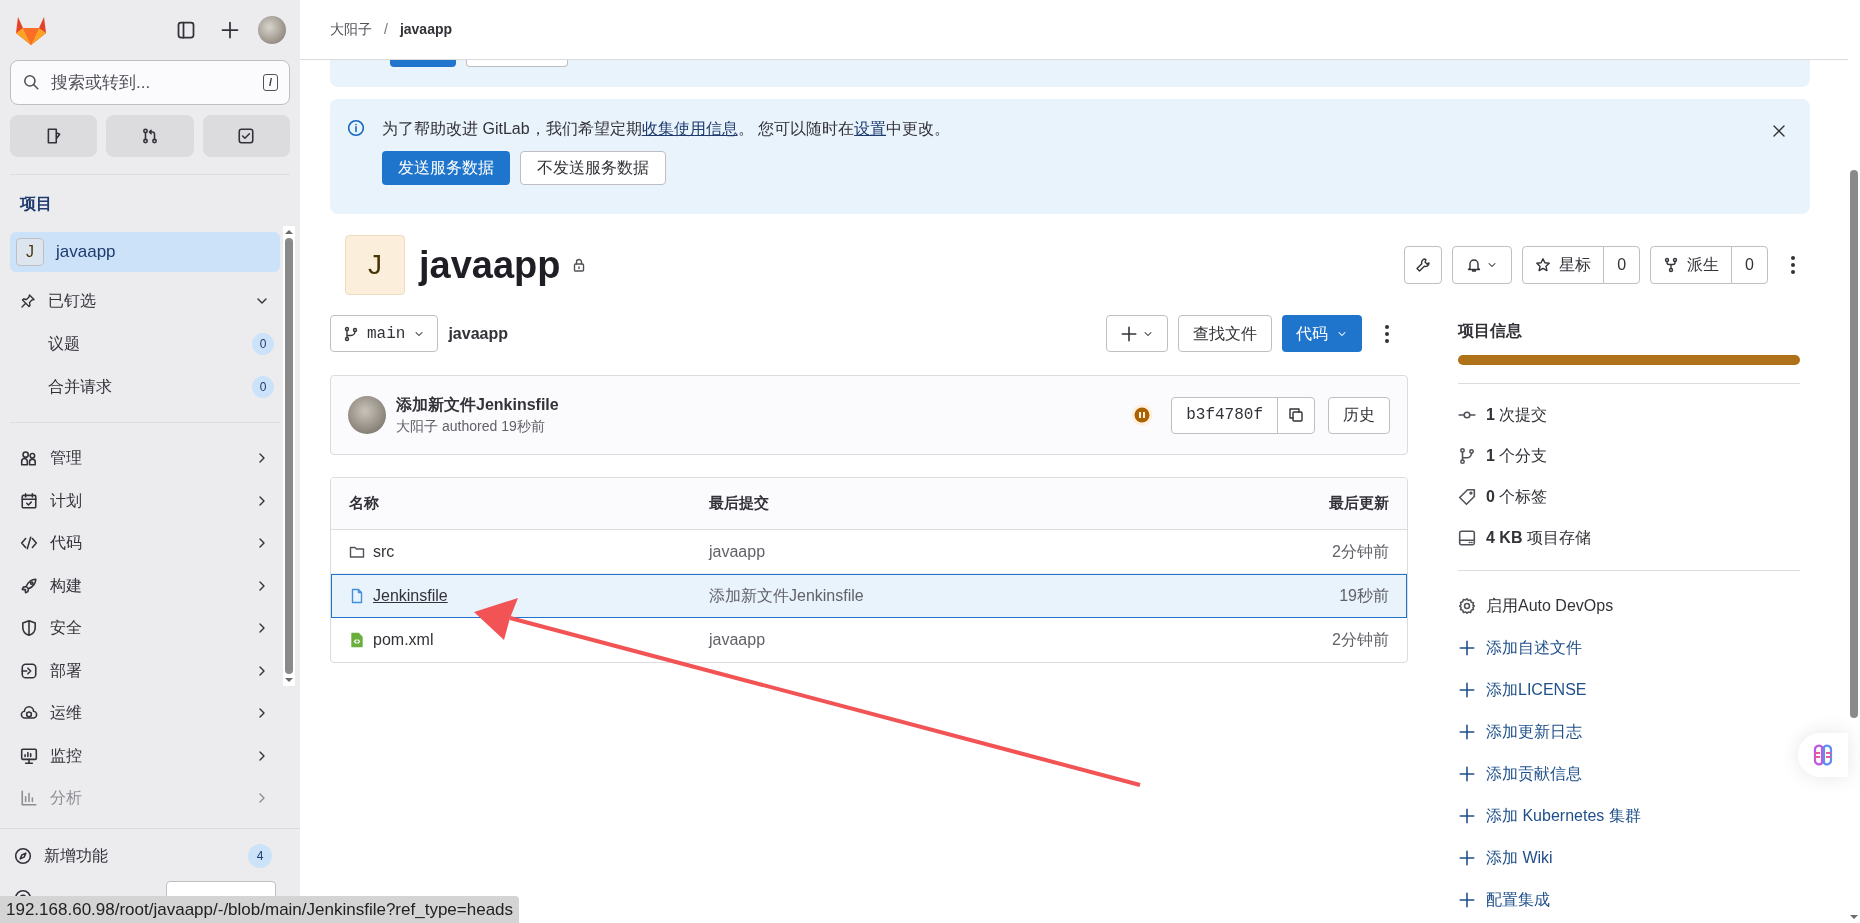 The width and height of the screenshot is (1860, 923). Describe the element at coordinates (739, 503) in the screenshot. I see `column-header: 最后提交` at that location.